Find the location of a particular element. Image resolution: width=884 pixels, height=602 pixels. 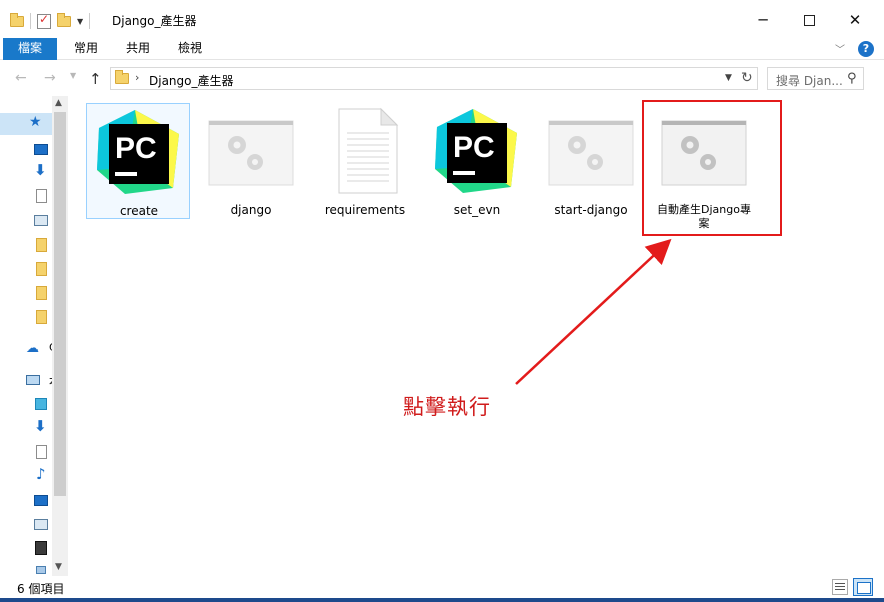

file-item-create: PC create is located at coordinates (138, 161).